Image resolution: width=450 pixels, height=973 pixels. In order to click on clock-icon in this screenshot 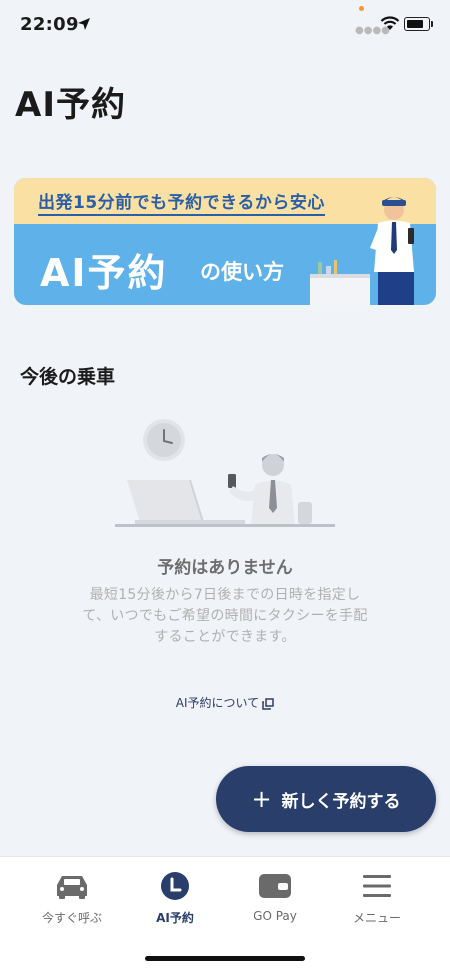, I will do `click(175, 886)`.